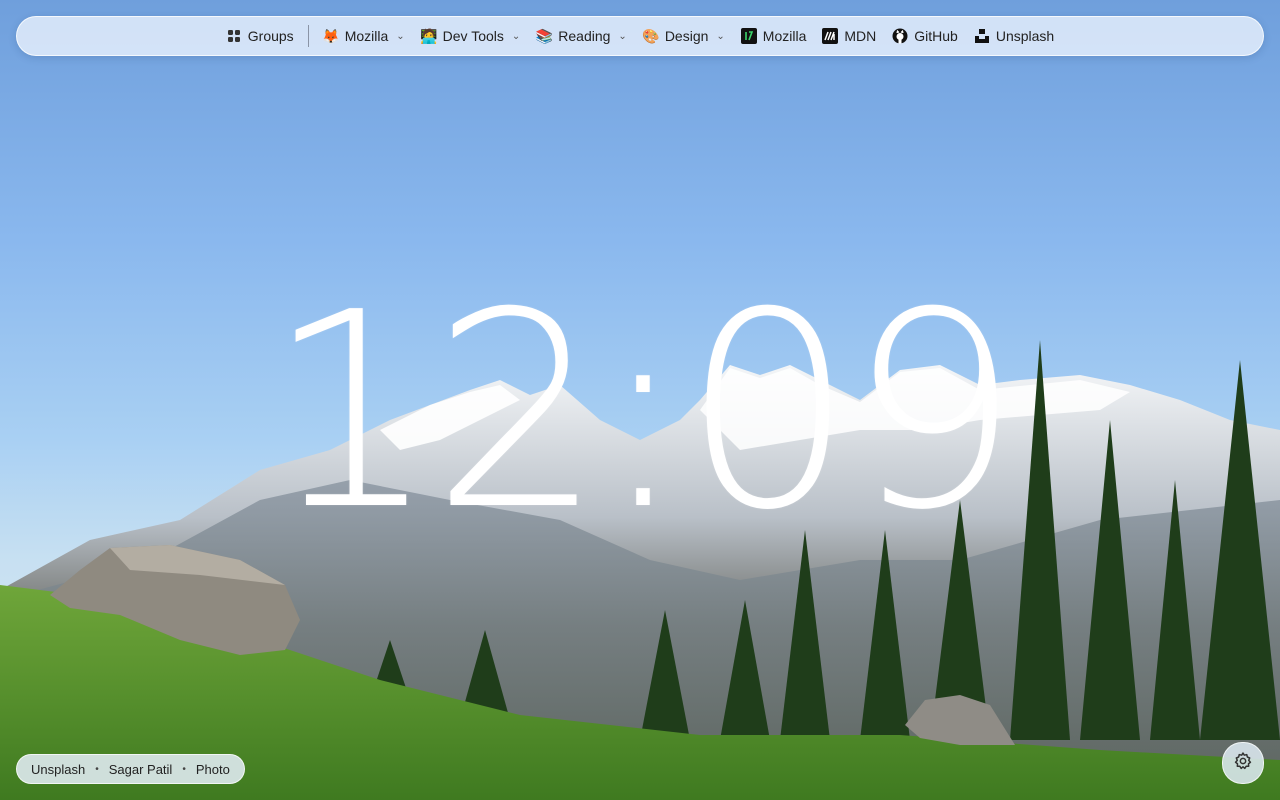 The width and height of the screenshot is (1280, 800). I want to click on credit-author-link: Sagar Patil, so click(141, 769).